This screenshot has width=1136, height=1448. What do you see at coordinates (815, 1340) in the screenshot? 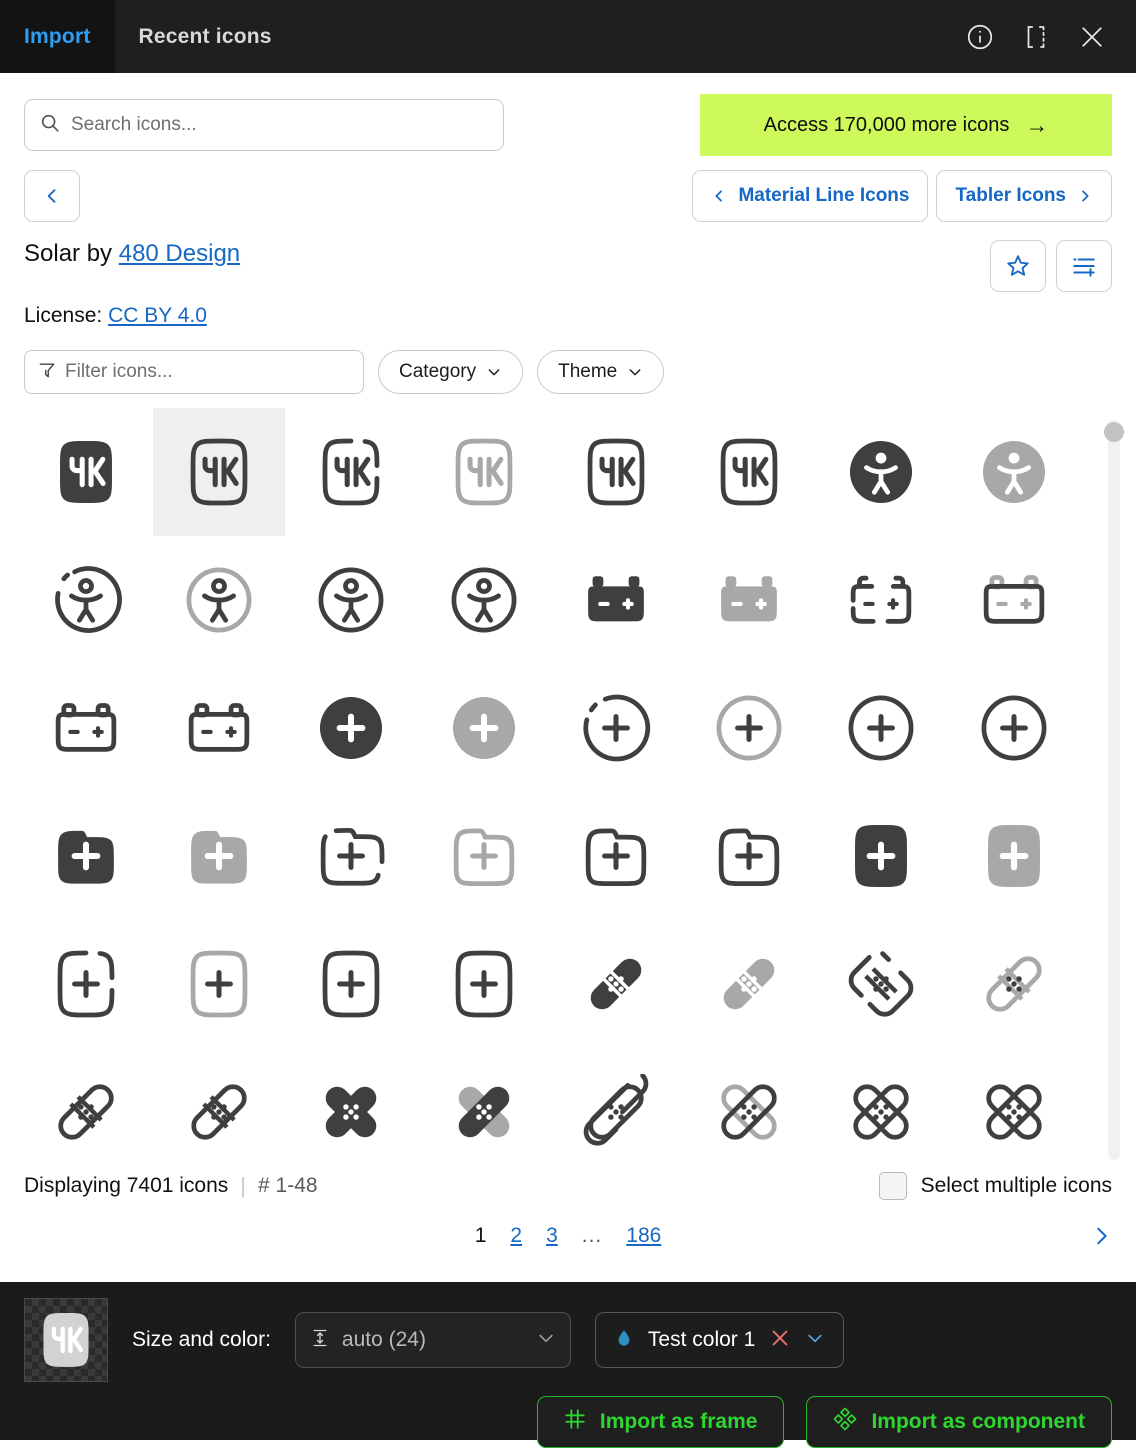
I see `color-chevron-down-icon` at bounding box center [815, 1340].